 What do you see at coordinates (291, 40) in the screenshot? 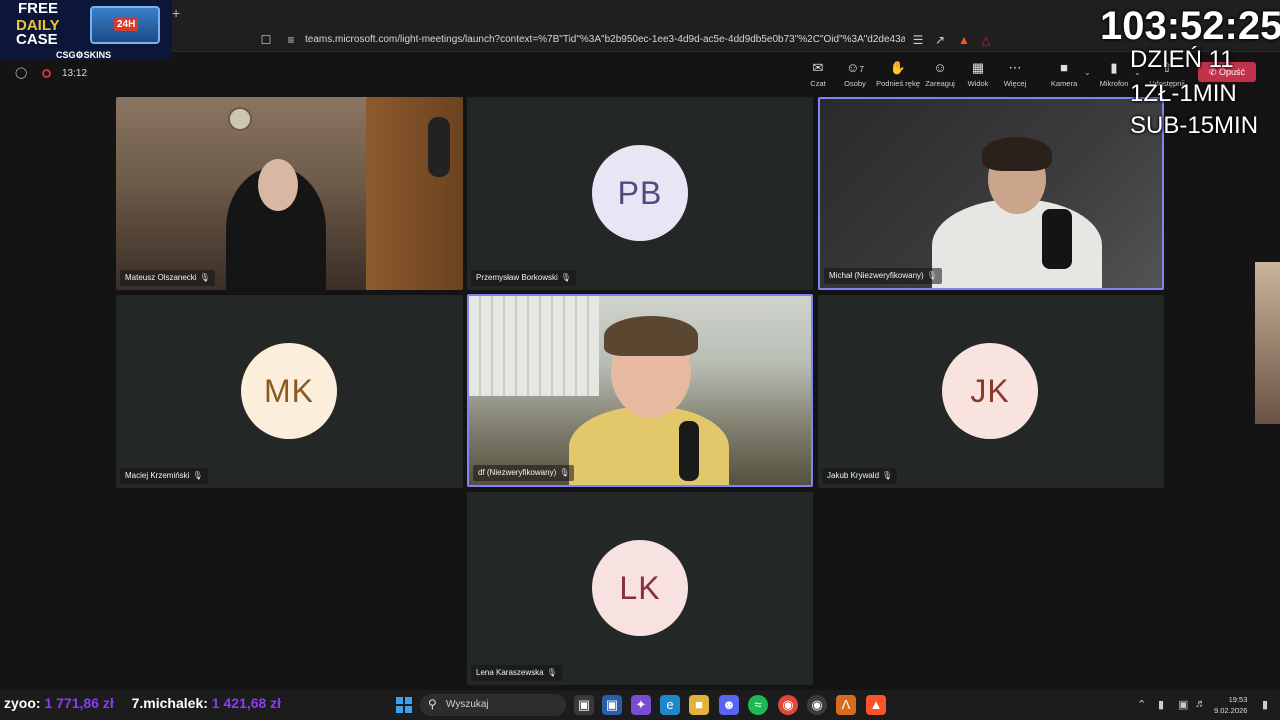
I see `site-info-icon: ≡` at bounding box center [291, 40].